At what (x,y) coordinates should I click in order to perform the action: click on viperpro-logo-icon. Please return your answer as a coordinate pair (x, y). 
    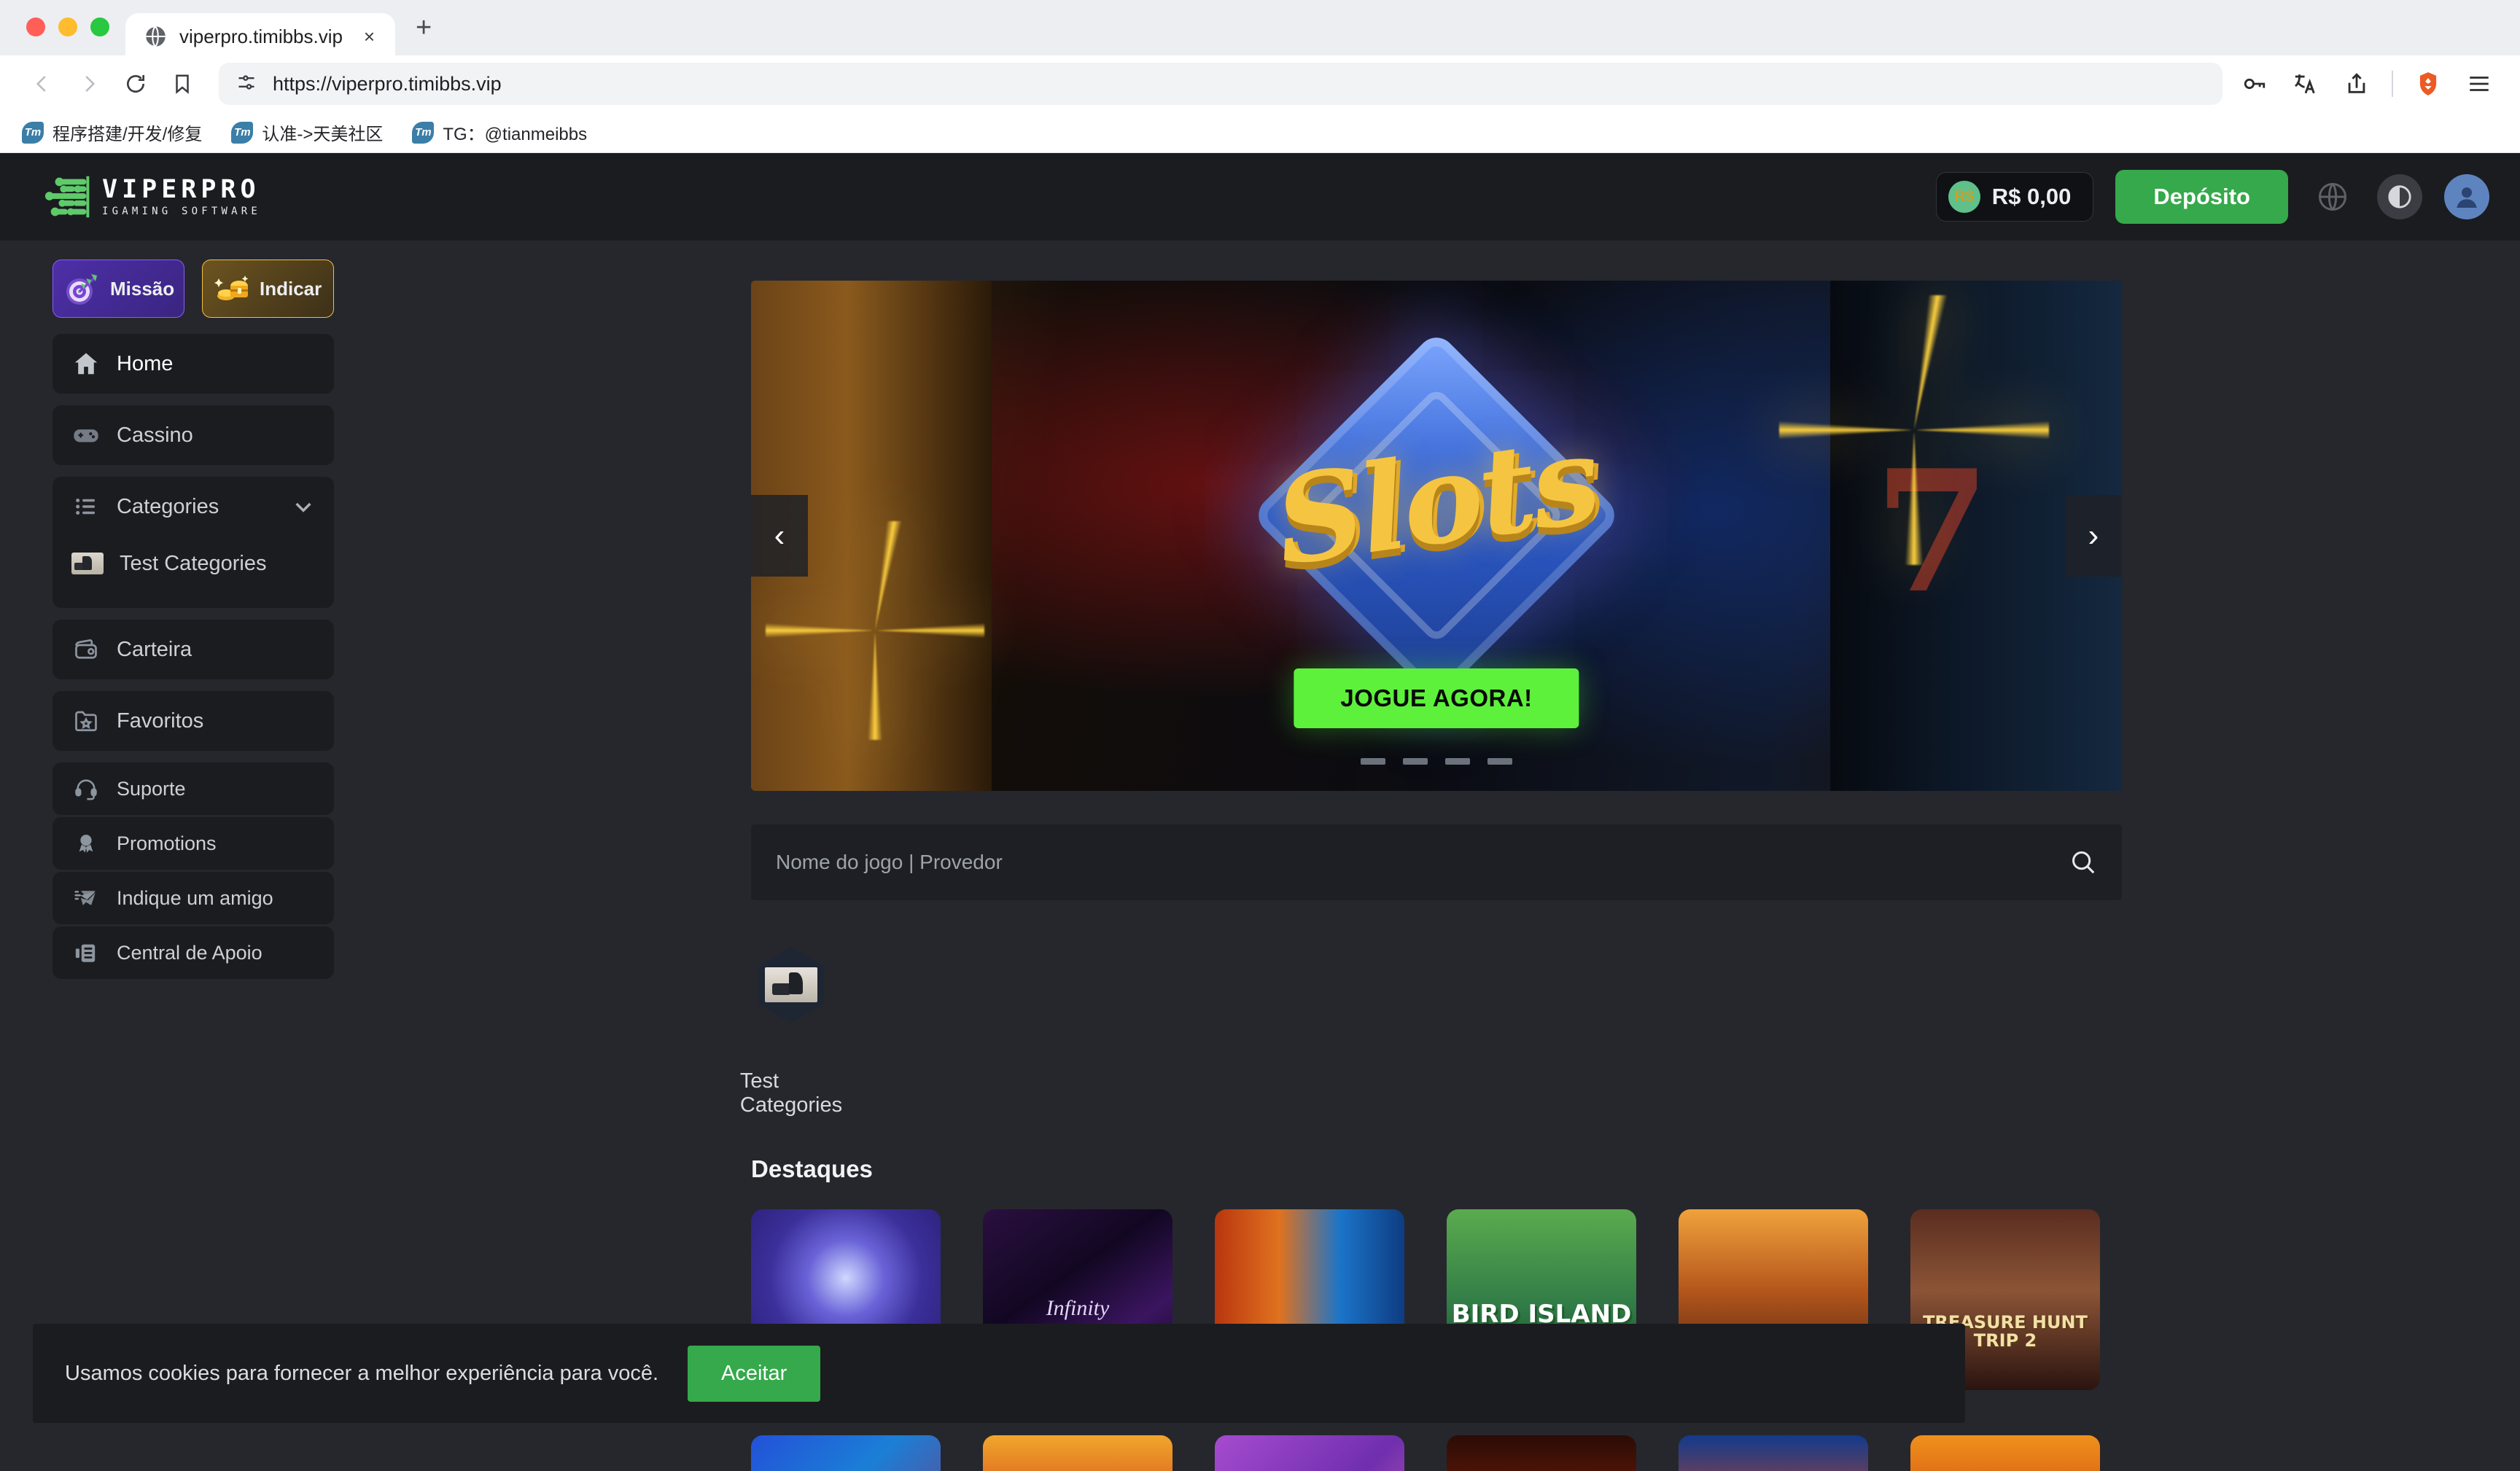
    Looking at the image, I should click on (70, 196).